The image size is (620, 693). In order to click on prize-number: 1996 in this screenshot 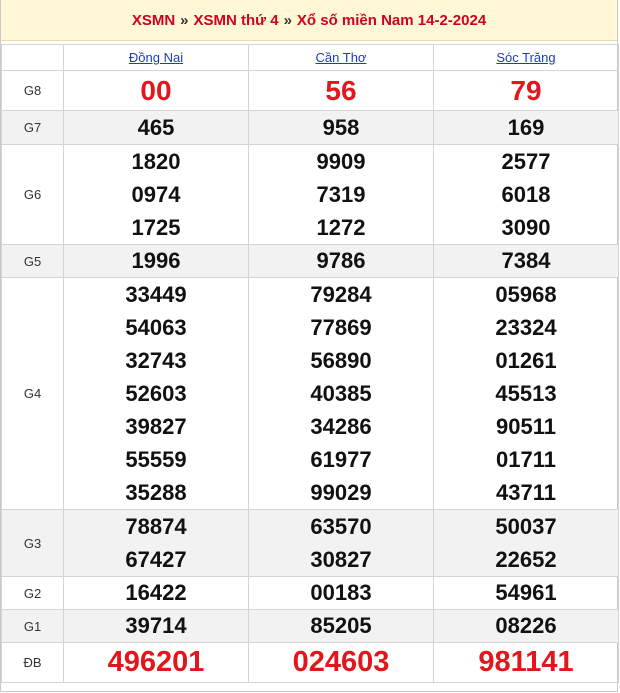, I will do `click(156, 260)`.